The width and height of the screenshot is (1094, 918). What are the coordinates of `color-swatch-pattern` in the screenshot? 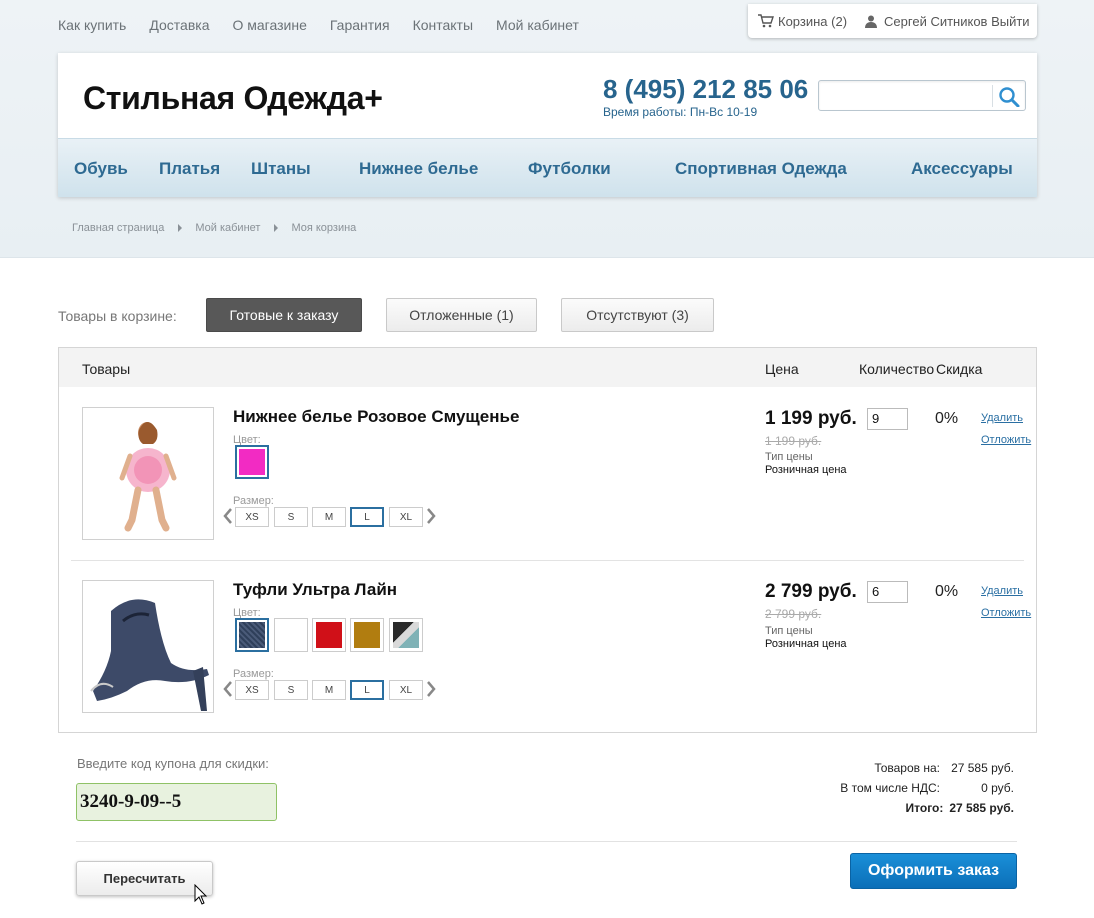 It's located at (406, 635).